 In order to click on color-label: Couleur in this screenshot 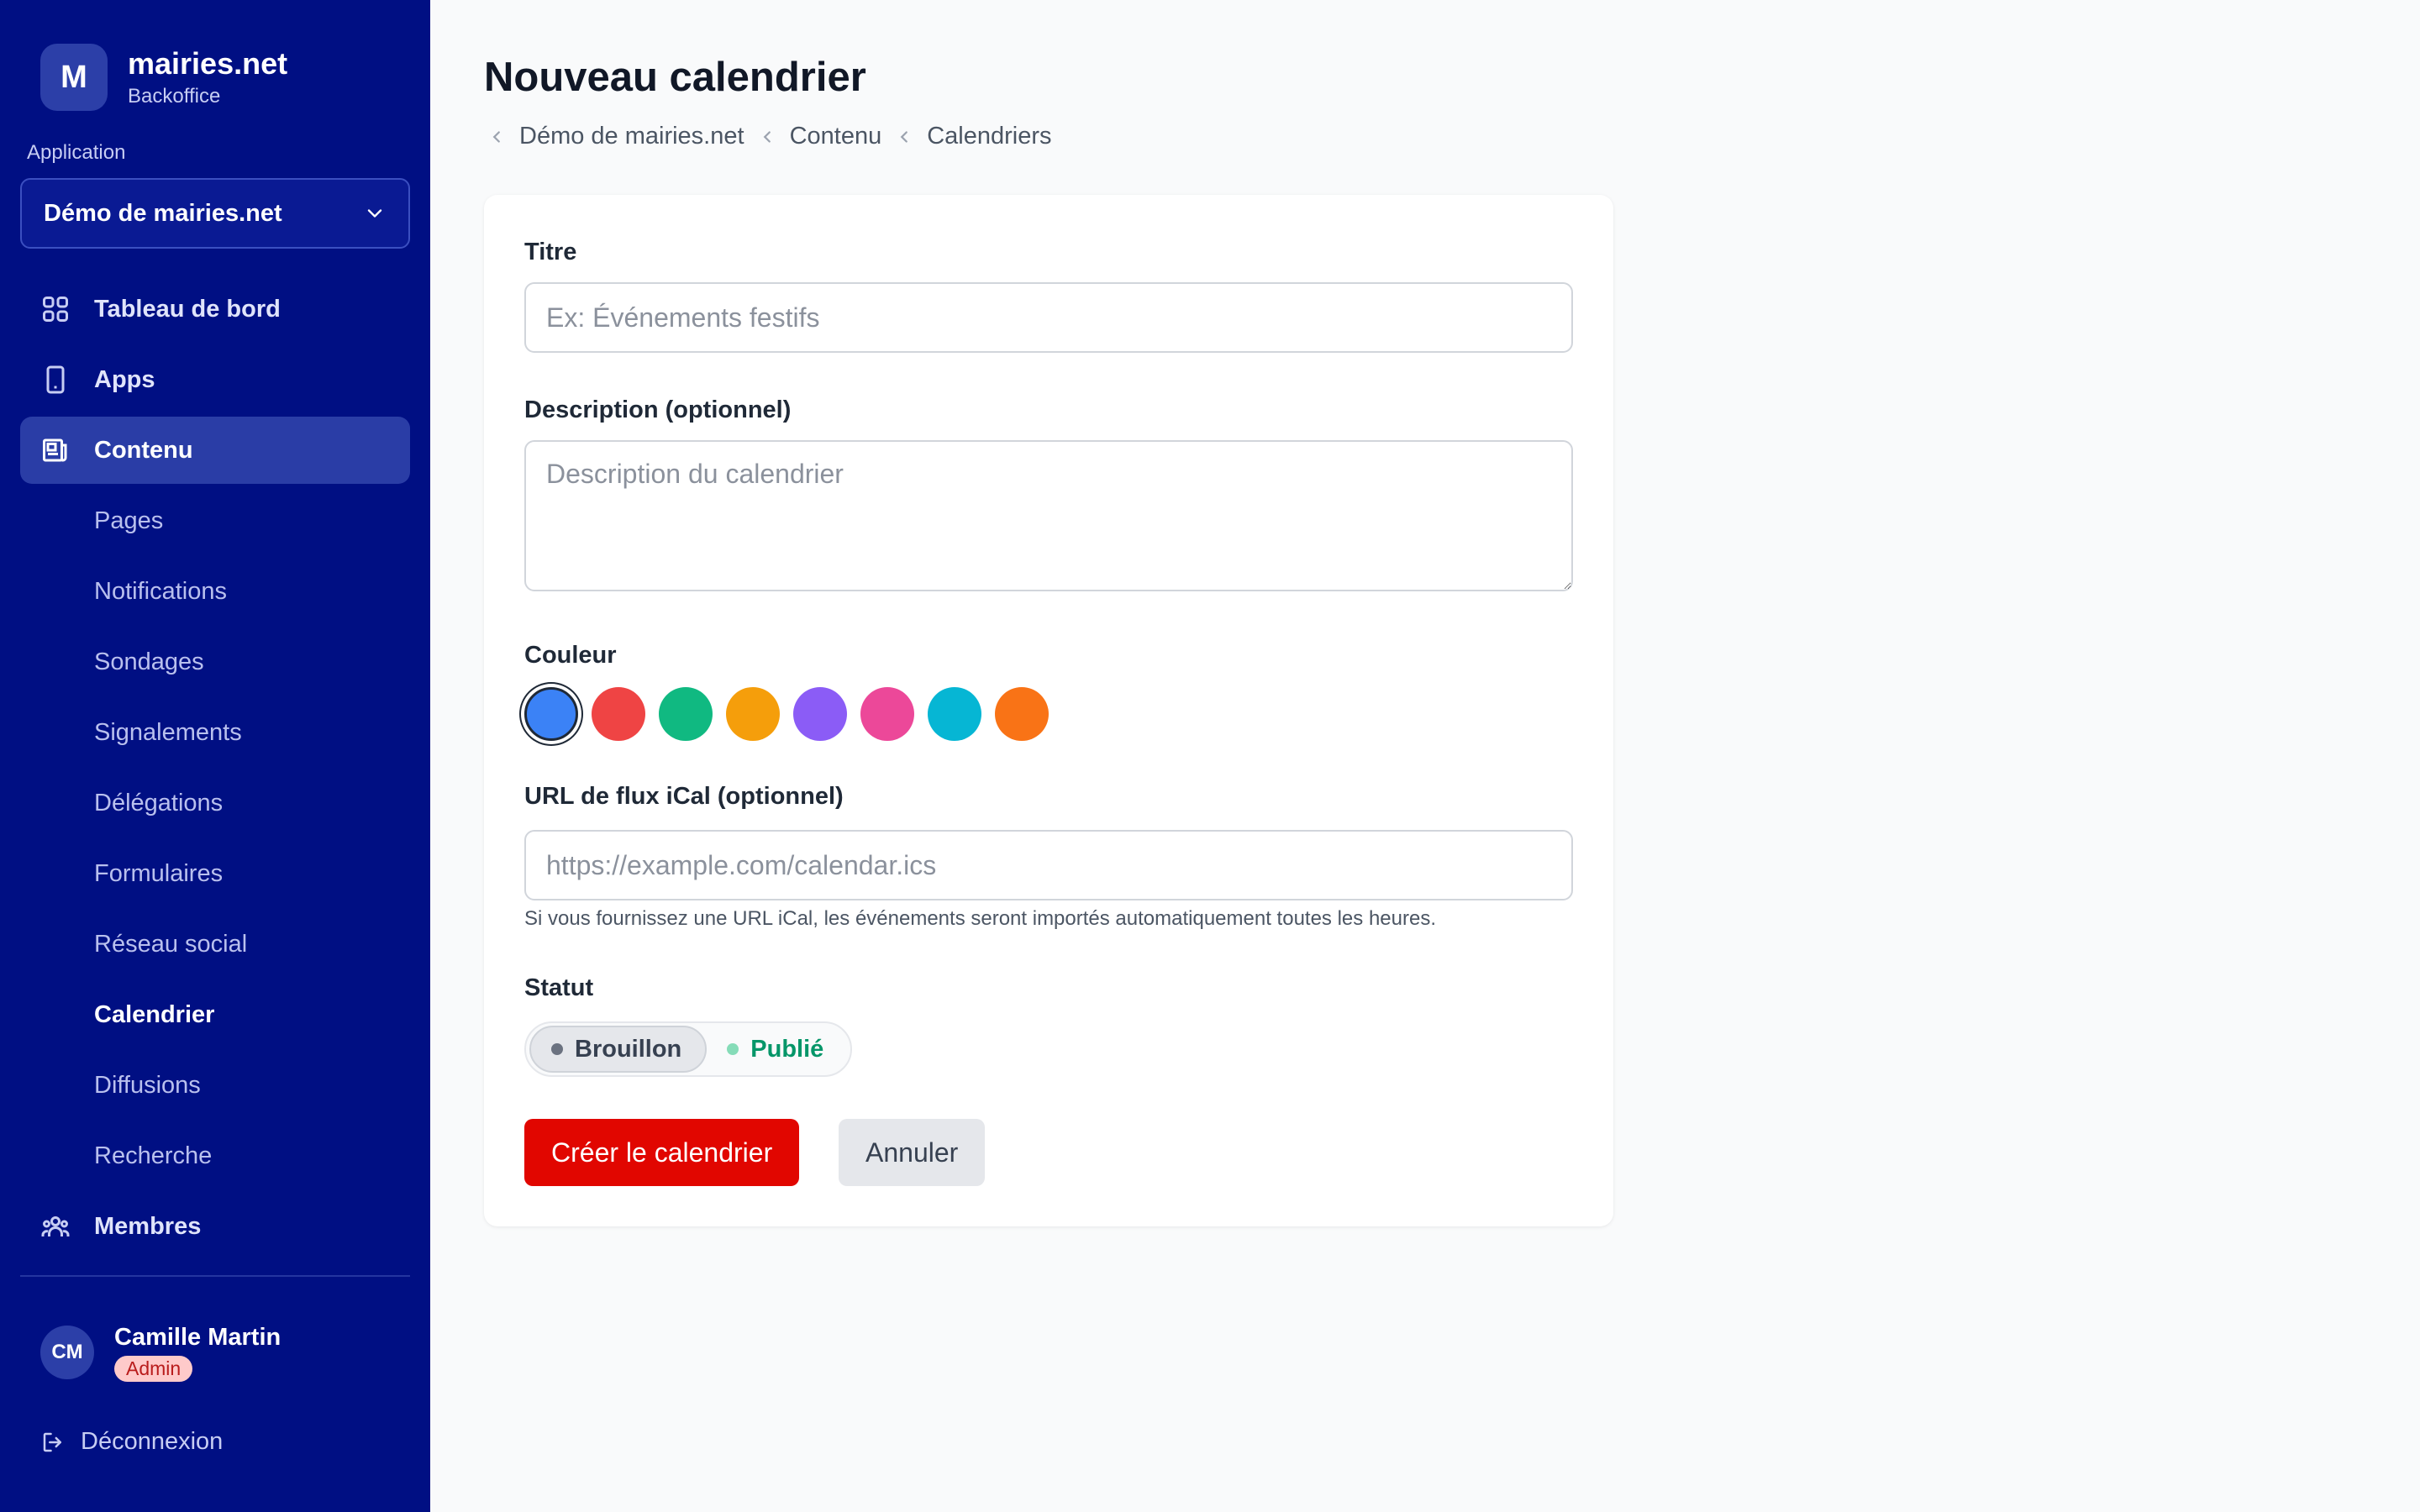, I will do `click(570, 655)`.